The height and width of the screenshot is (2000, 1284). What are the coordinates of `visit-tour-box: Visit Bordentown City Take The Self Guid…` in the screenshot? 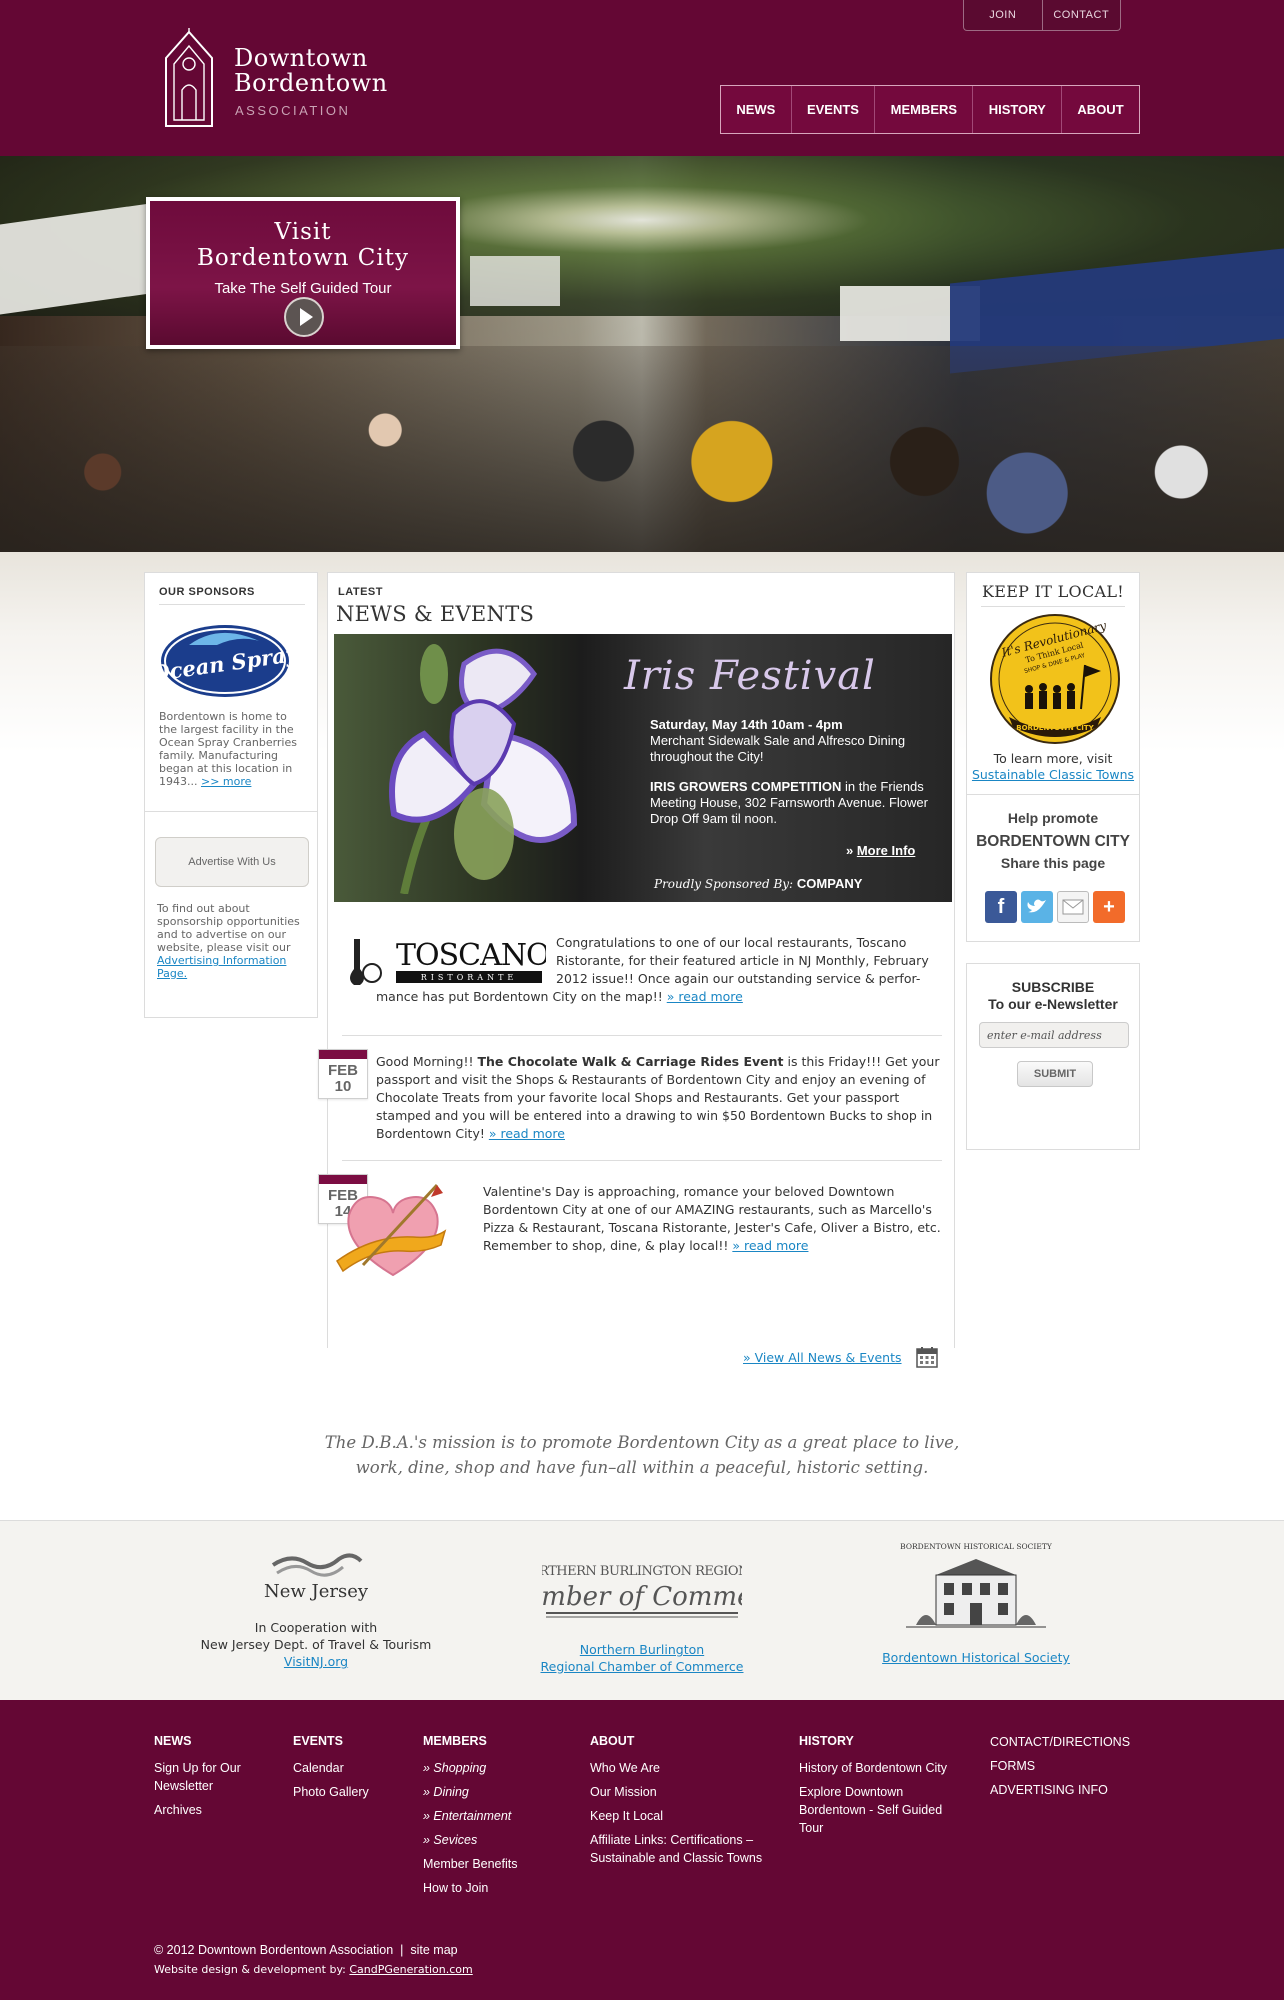 It's located at (303, 273).